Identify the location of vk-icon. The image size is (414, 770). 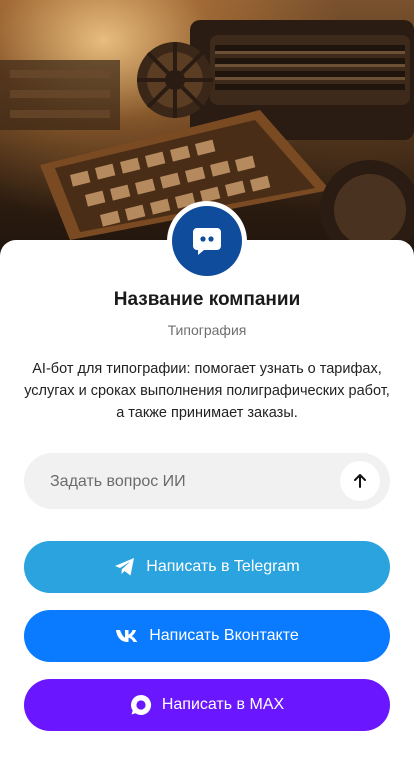
(127, 636).